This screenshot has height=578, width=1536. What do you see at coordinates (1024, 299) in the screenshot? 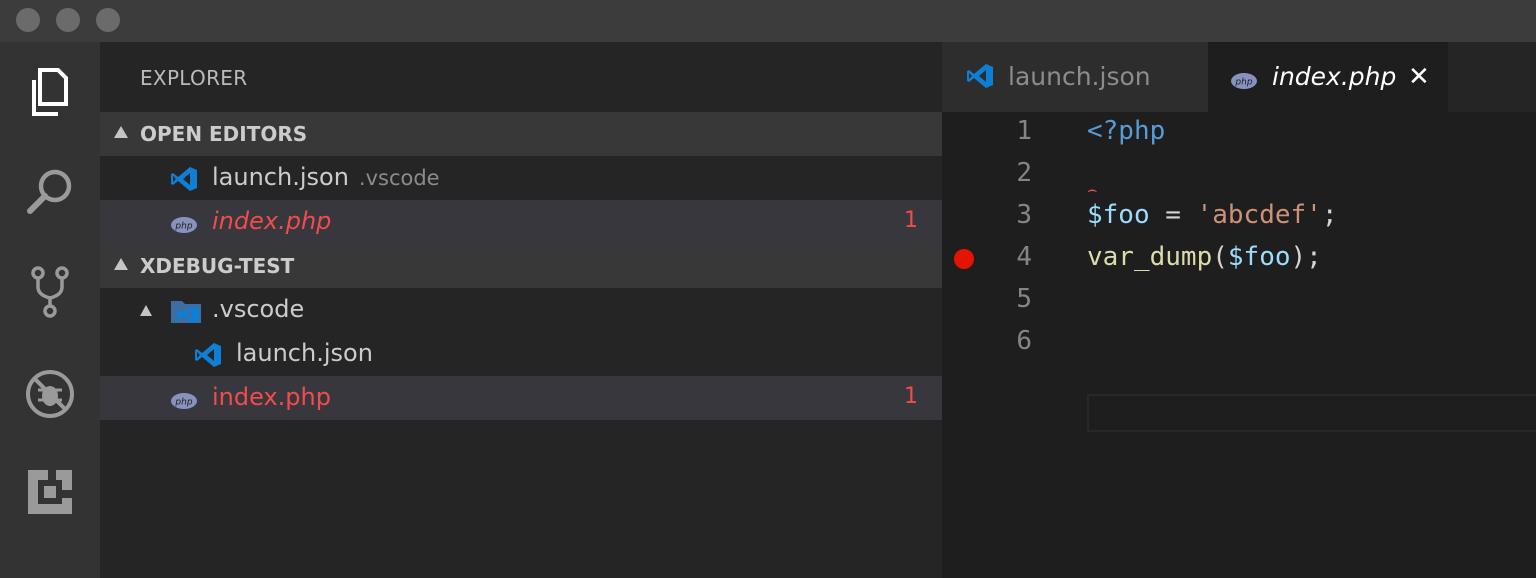
I see `line-number: 5` at bounding box center [1024, 299].